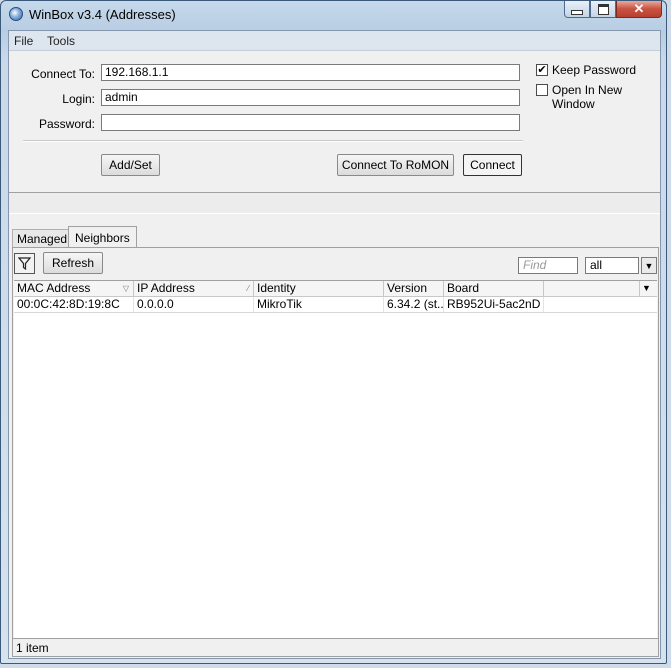 The image size is (671, 668). I want to click on close-button: ✕, so click(639, 9).